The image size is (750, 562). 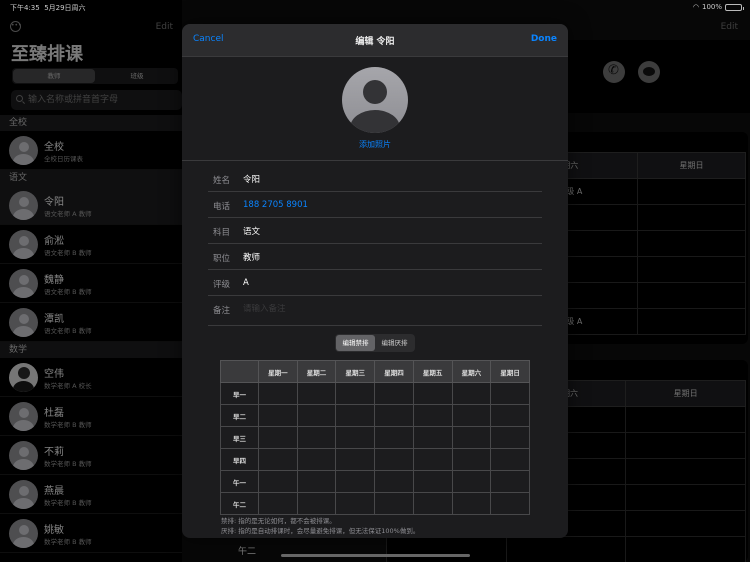 I want to click on person-head-icon, so click(x=23, y=147).